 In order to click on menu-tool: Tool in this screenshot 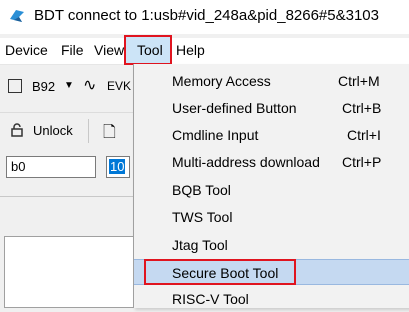, I will do `click(148, 50)`.